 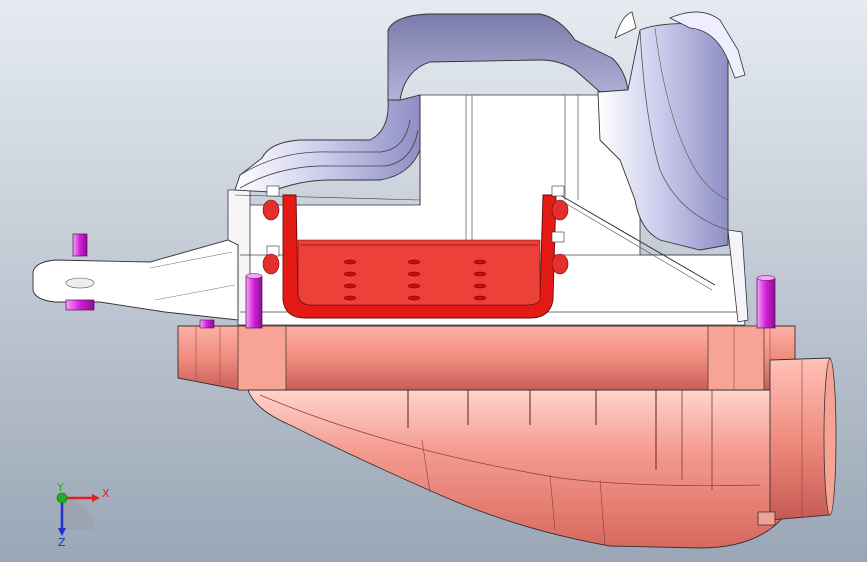 What do you see at coordinates (207, 324) in the screenshot?
I see `bolt-flange-left` at bounding box center [207, 324].